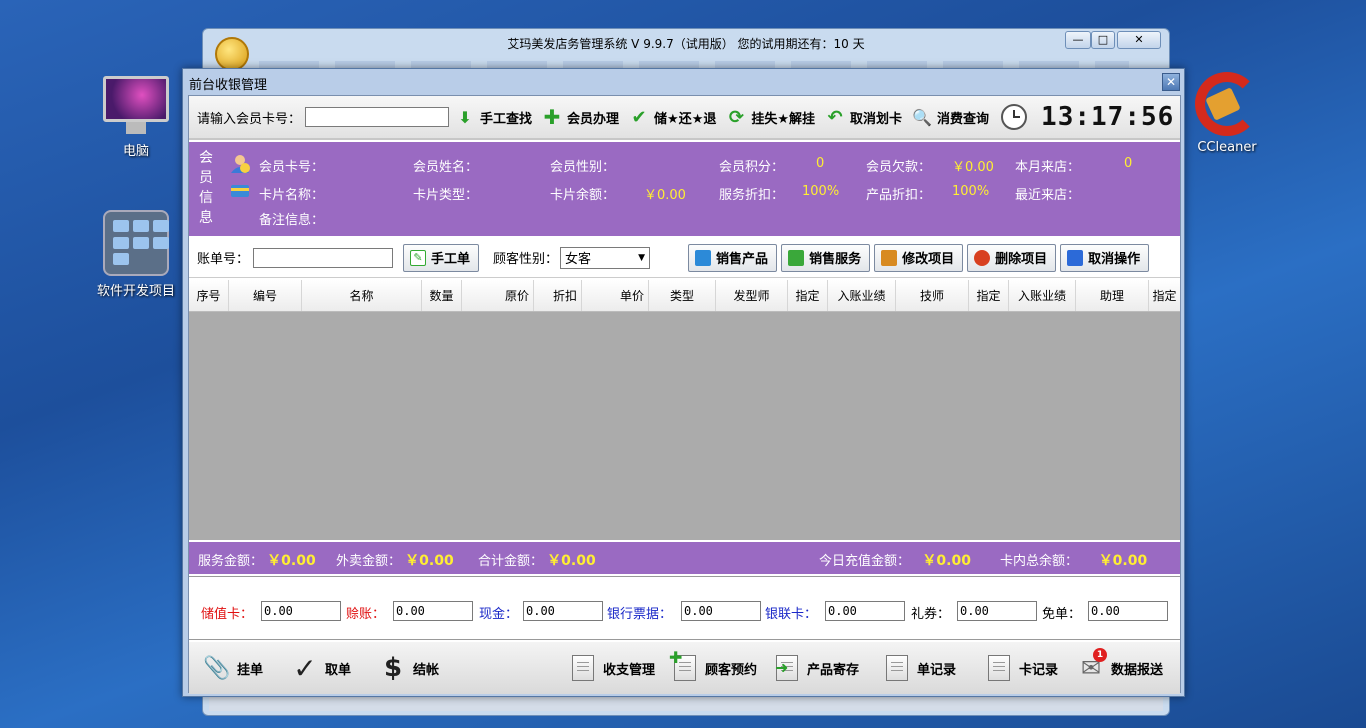 The image size is (1366, 728). Describe the element at coordinates (377, 117) in the screenshot. I see `card-number-input` at that location.